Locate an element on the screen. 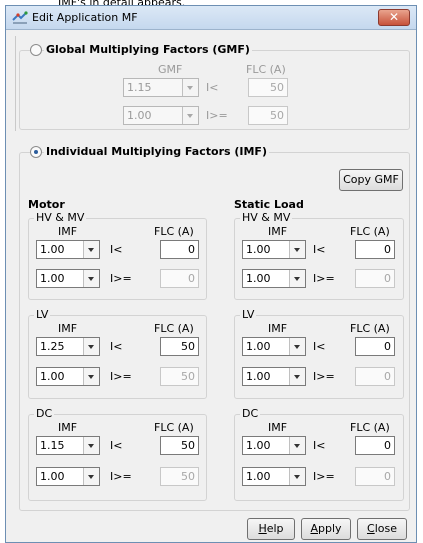  static-hv-mv-imf-low-combo: 1.00 is located at coordinates (274, 249).